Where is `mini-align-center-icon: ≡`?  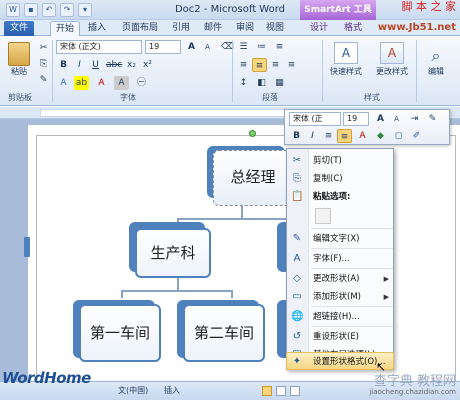 mini-align-center-icon: ≡ is located at coordinates (344, 136).